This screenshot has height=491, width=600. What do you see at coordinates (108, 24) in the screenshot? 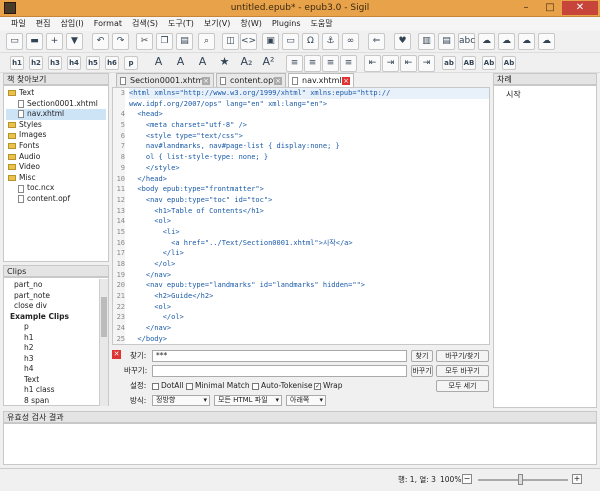
I see `menu-item: Format` at bounding box center [108, 24].